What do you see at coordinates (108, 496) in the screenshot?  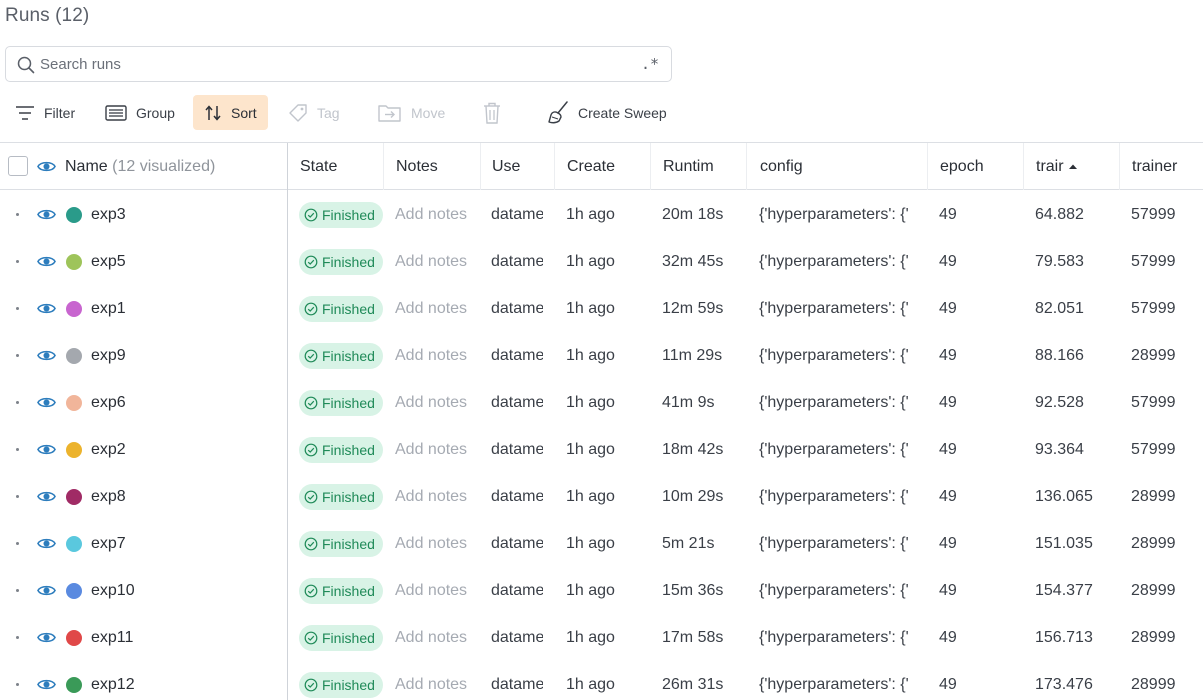 I see `run-name: exp8` at bounding box center [108, 496].